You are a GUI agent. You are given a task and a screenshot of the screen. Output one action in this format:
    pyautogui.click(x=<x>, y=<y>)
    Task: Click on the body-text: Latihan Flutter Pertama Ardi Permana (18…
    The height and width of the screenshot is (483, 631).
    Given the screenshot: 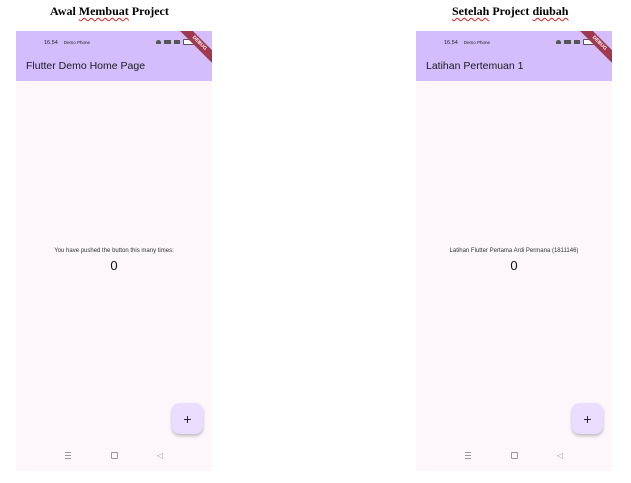 What is the action you would take?
    pyautogui.click(x=514, y=251)
    